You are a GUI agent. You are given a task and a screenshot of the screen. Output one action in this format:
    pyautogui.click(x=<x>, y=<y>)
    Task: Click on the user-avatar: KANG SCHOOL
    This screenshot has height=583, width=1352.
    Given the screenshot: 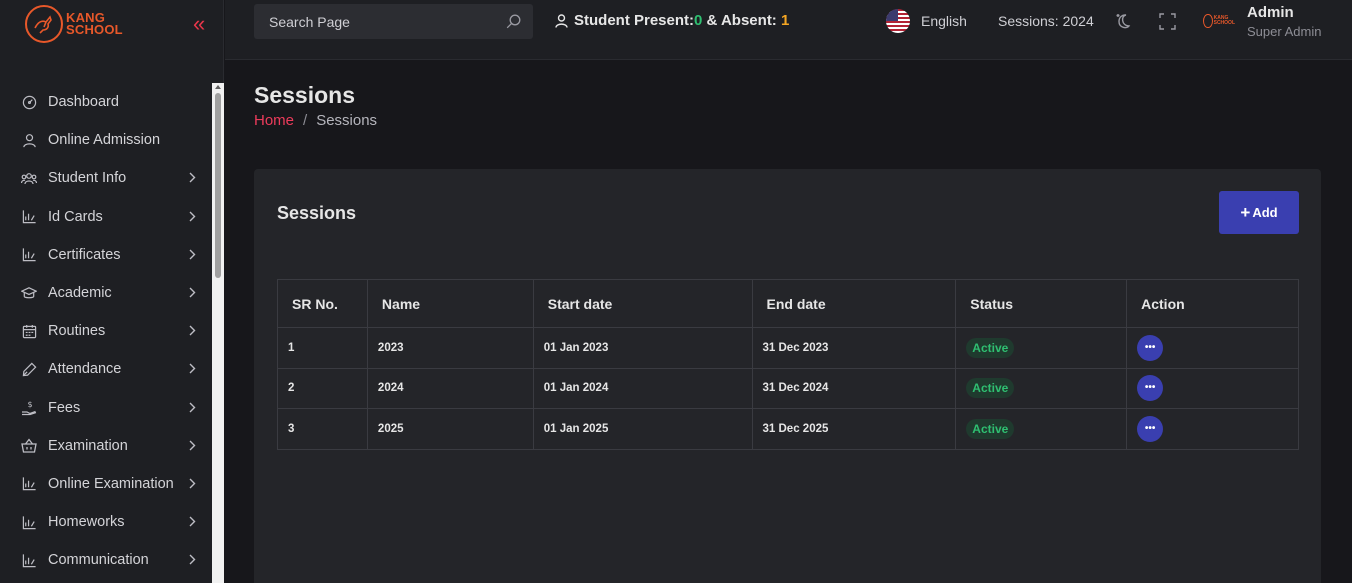 What is the action you would take?
    pyautogui.click(x=1219, y=21)
    